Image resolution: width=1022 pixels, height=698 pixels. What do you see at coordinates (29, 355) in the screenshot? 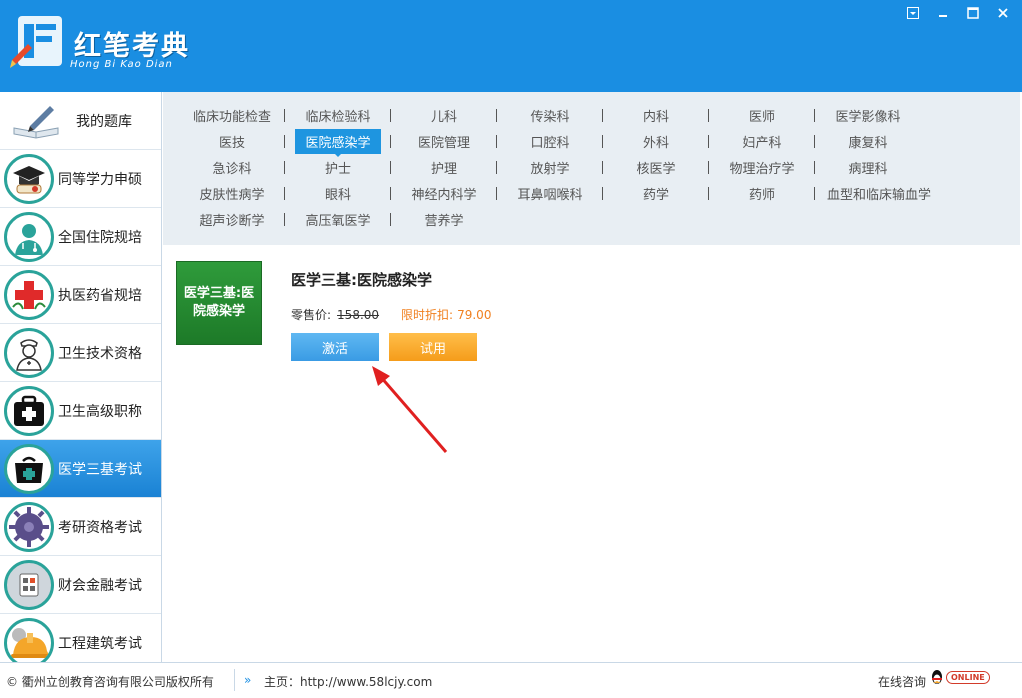
I see `nurse-icon` at bounding box center [29, 355].